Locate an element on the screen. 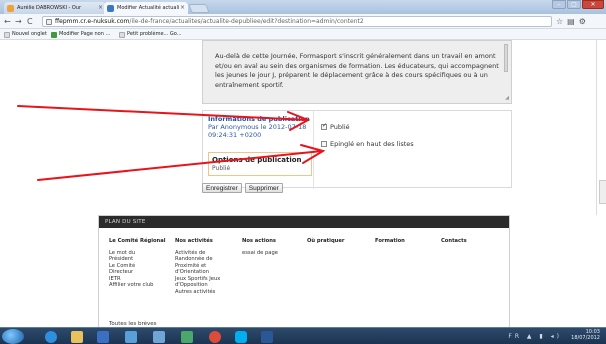 This screenshot has width=606, height=344. page-info-icon is located at coordinates (49, 22).